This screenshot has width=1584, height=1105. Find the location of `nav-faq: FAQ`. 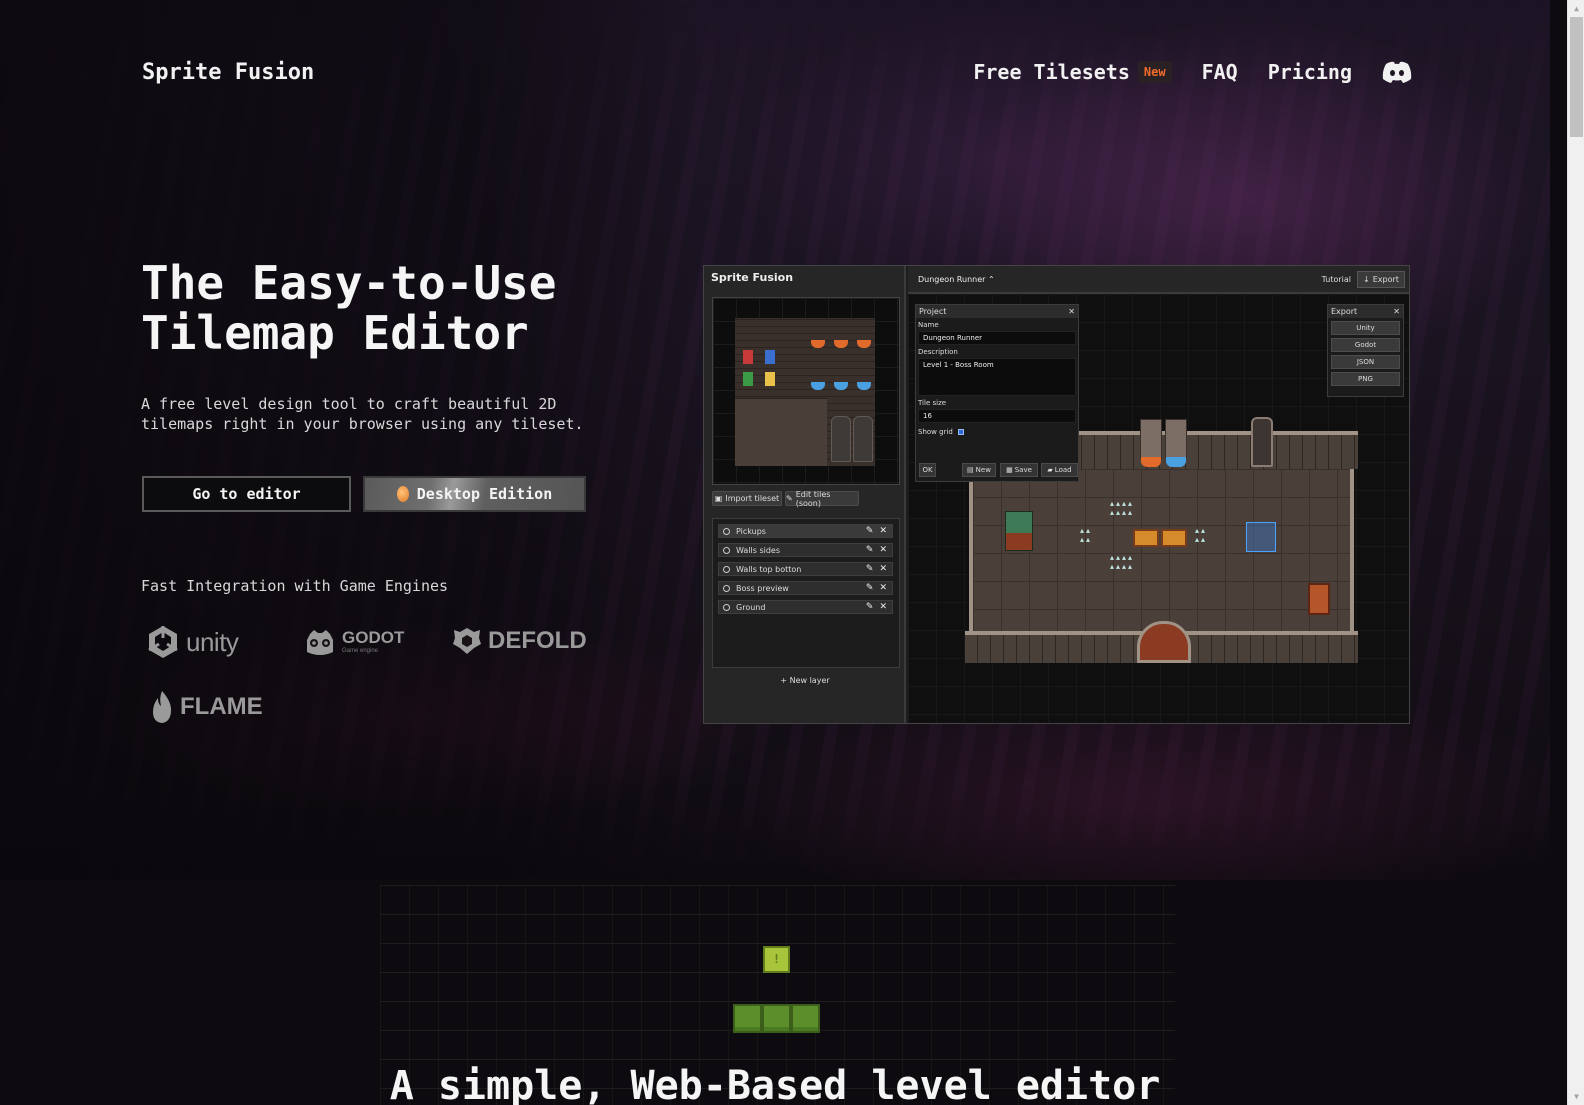

nav-faq: FAQ is located at coordinates (1220, 72).